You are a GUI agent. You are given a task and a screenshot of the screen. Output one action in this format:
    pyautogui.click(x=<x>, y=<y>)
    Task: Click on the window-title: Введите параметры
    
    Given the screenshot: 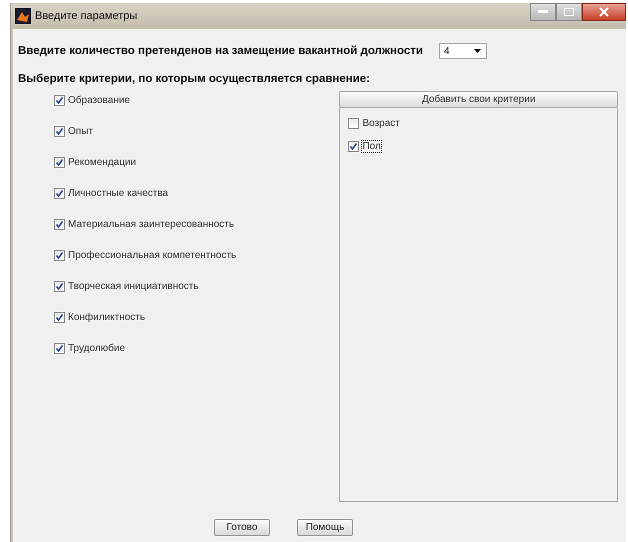 What is the action you would take?
    pyautogui.click(x=86, y=16)
    